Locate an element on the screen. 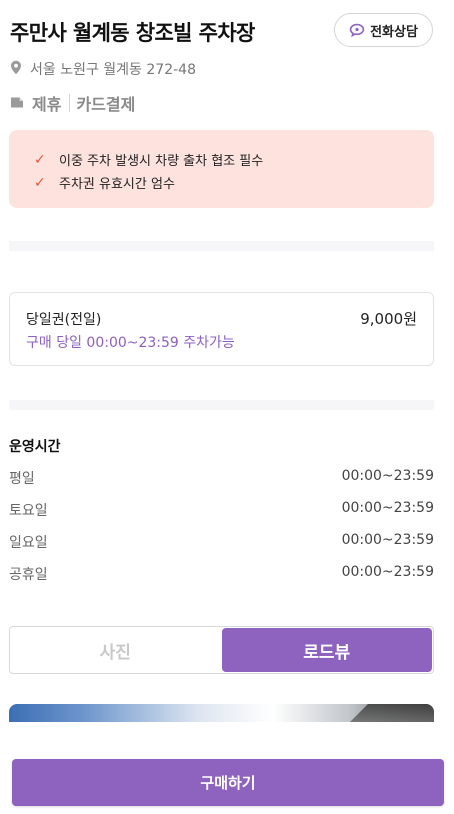 The height and width of the screenshot is (814, 454). hours-row: 평일 00:00~23:59 is located at coordinates (221, 484).